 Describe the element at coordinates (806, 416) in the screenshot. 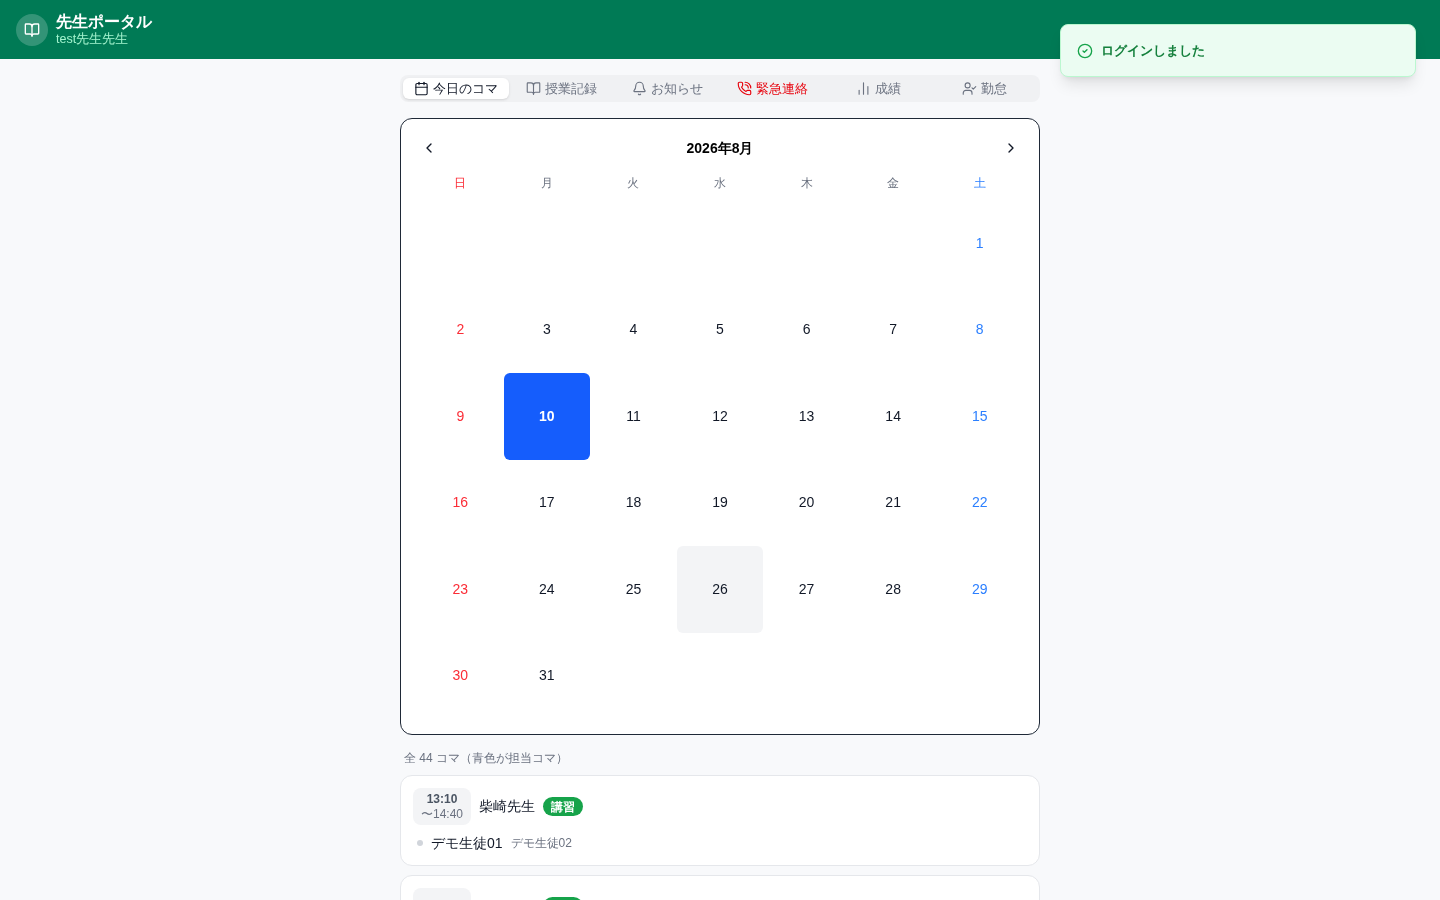

I see `calendar-day: 13` at that location.